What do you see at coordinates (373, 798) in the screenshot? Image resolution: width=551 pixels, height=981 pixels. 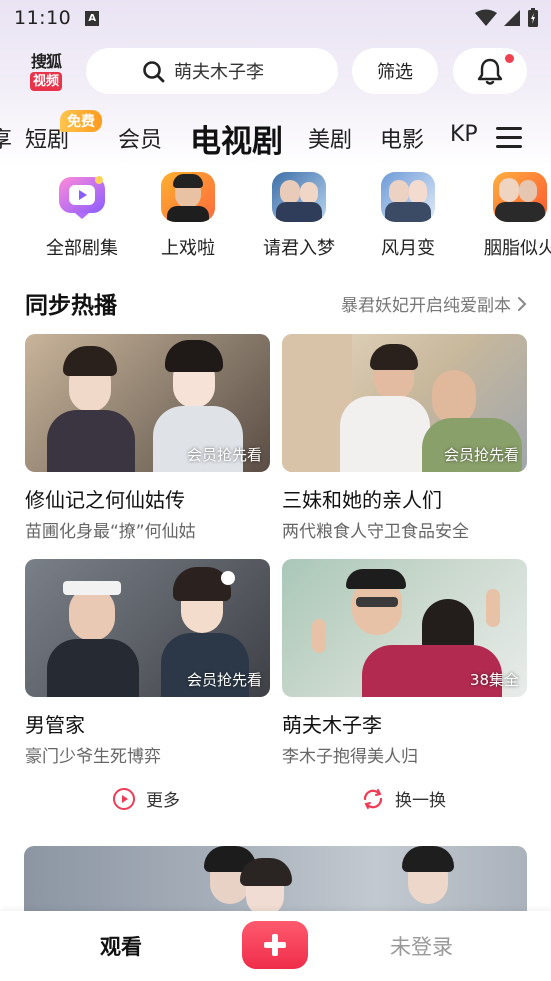 I see `refresh-icon` at bounding box center [373, 798].